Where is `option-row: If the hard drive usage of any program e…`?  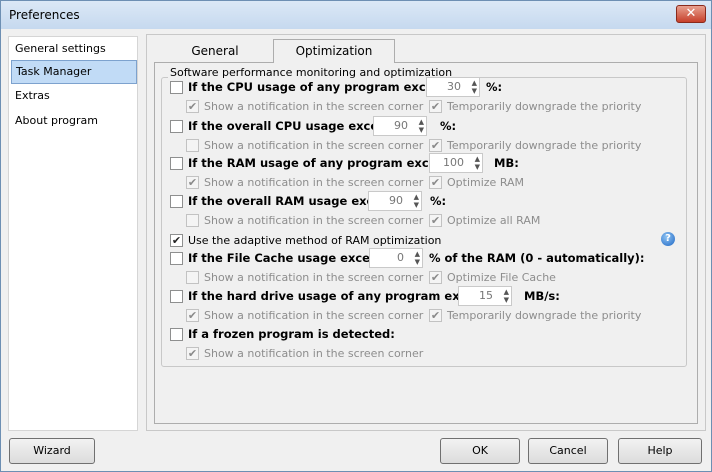 option-row: If the hard drive usage of any program e… is located at coordinates (333, 296).